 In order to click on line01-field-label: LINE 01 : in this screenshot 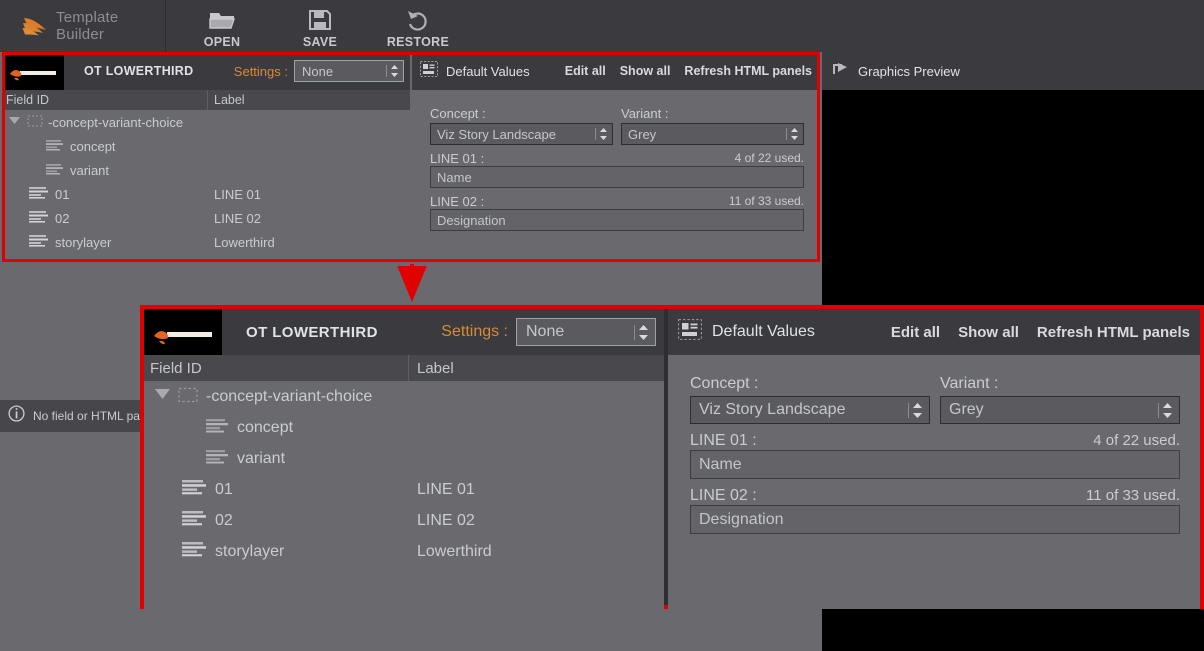, I will do `click(457, 158)`.